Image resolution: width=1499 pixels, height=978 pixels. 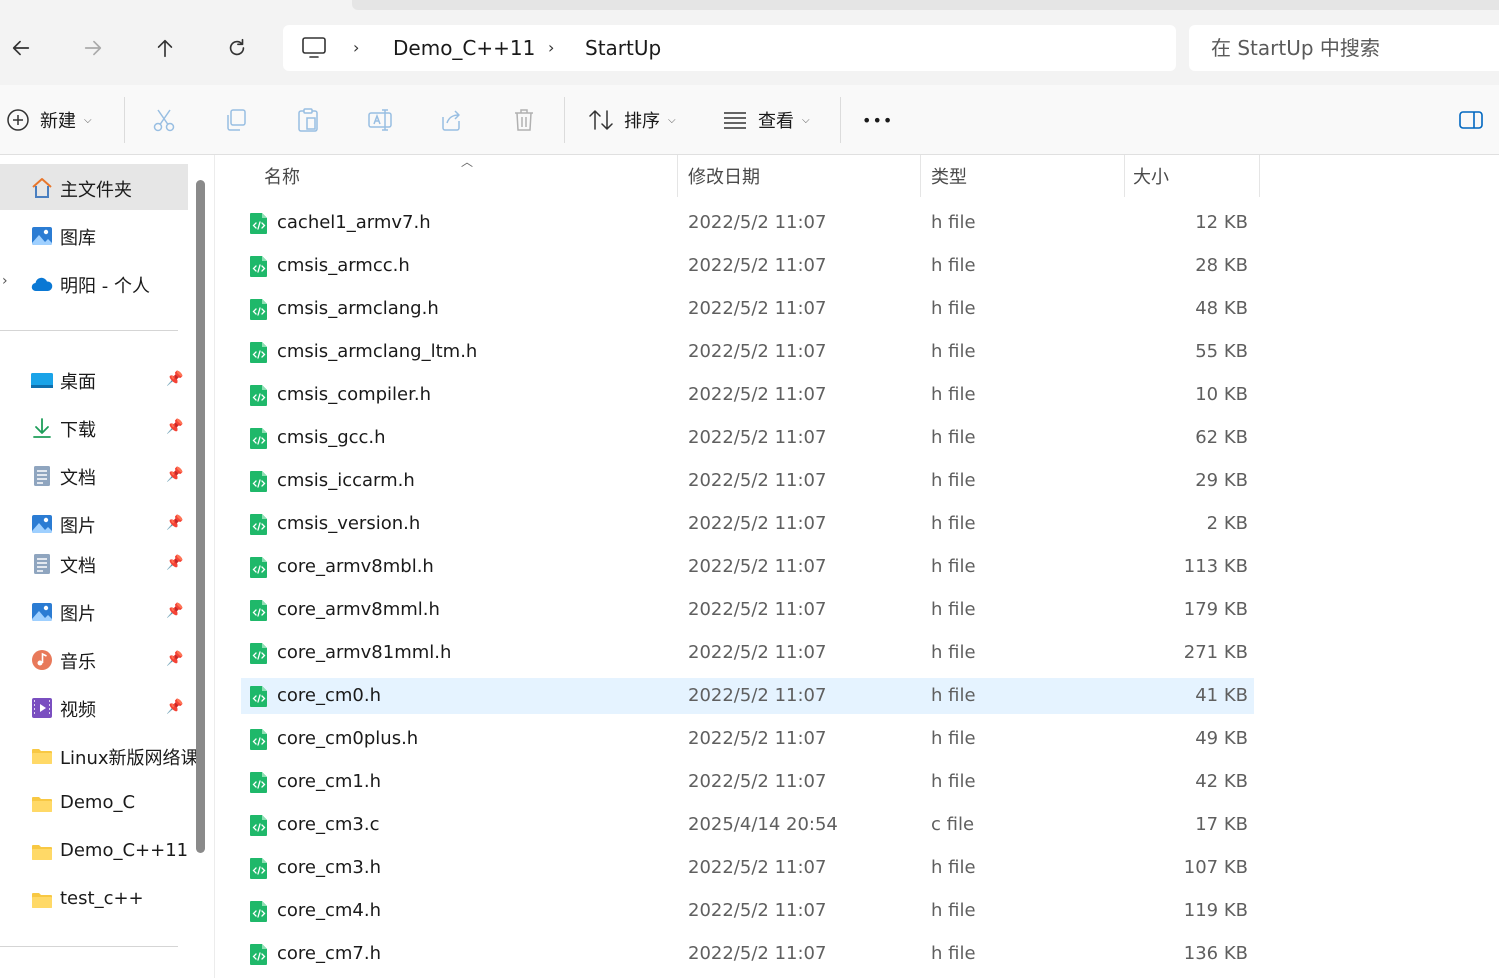 I want to click on copy-button, so click(x=236, y=120).